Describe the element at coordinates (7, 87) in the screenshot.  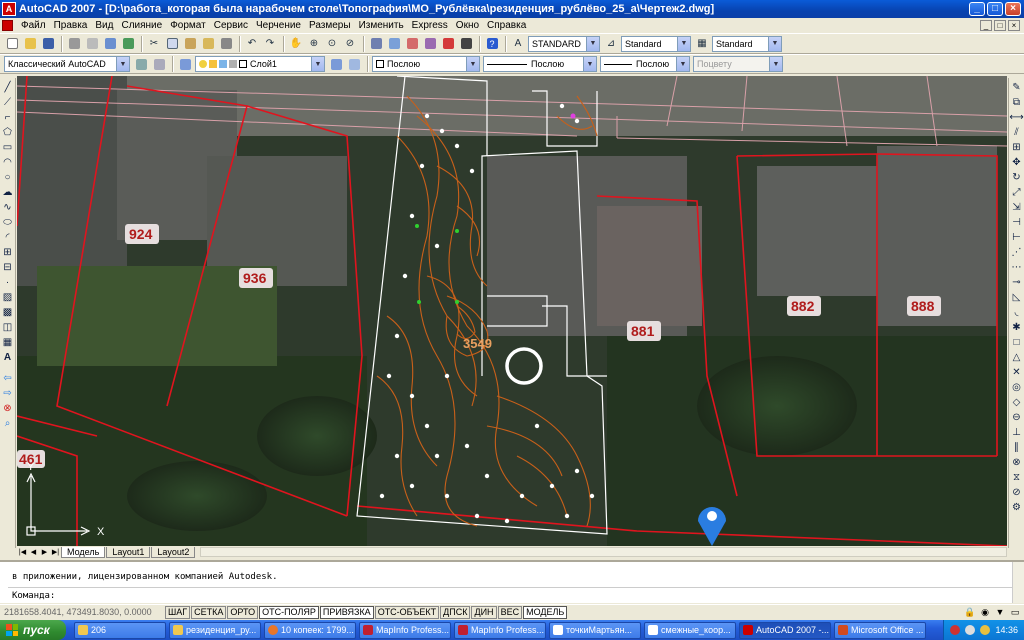
I see `line-icon: ╱` at that location.